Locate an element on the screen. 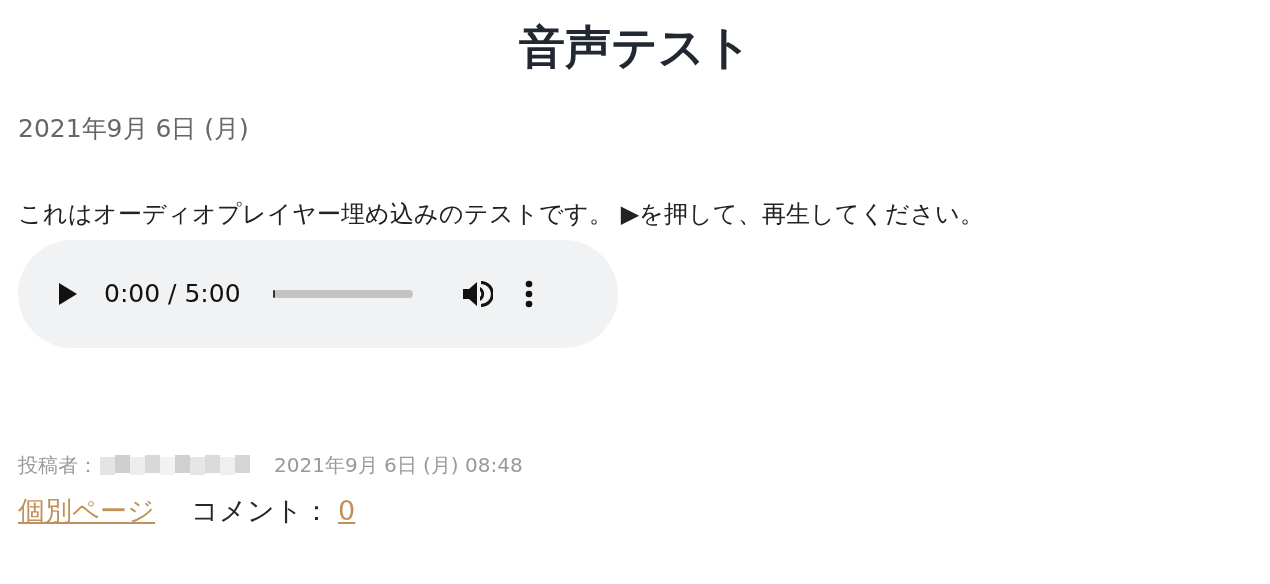 The height and width of the screenshot is (584, 1270). playback-time: 0:00 / 5:00 is located at coordinates (172, 294).